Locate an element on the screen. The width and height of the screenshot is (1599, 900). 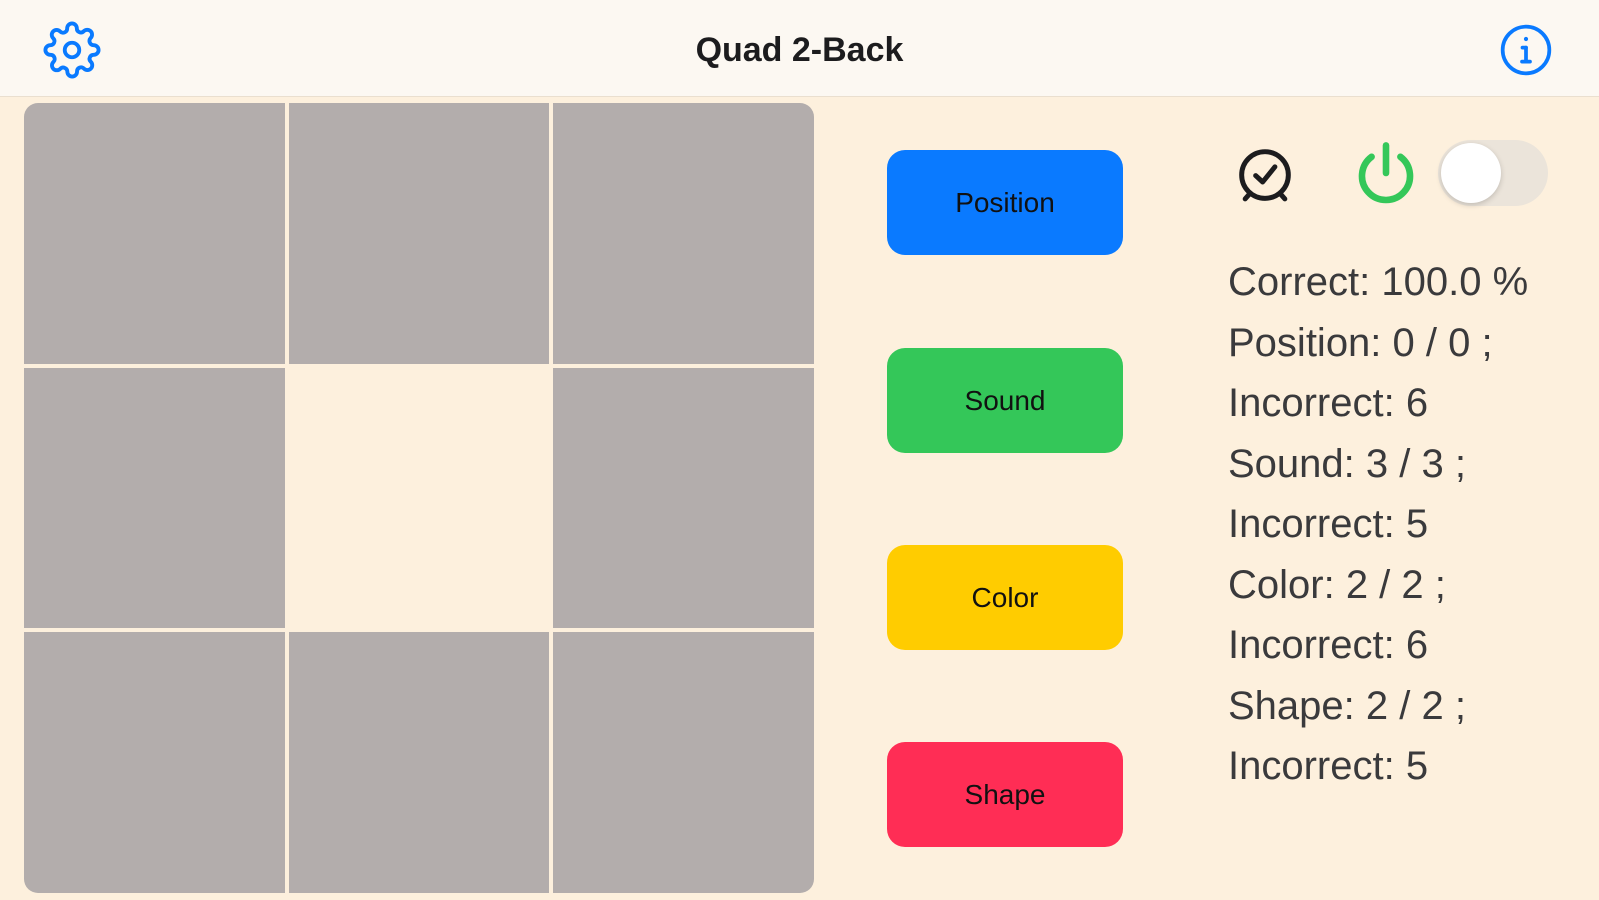
alarm-clock-icon is located at coordinates (1265, 175).